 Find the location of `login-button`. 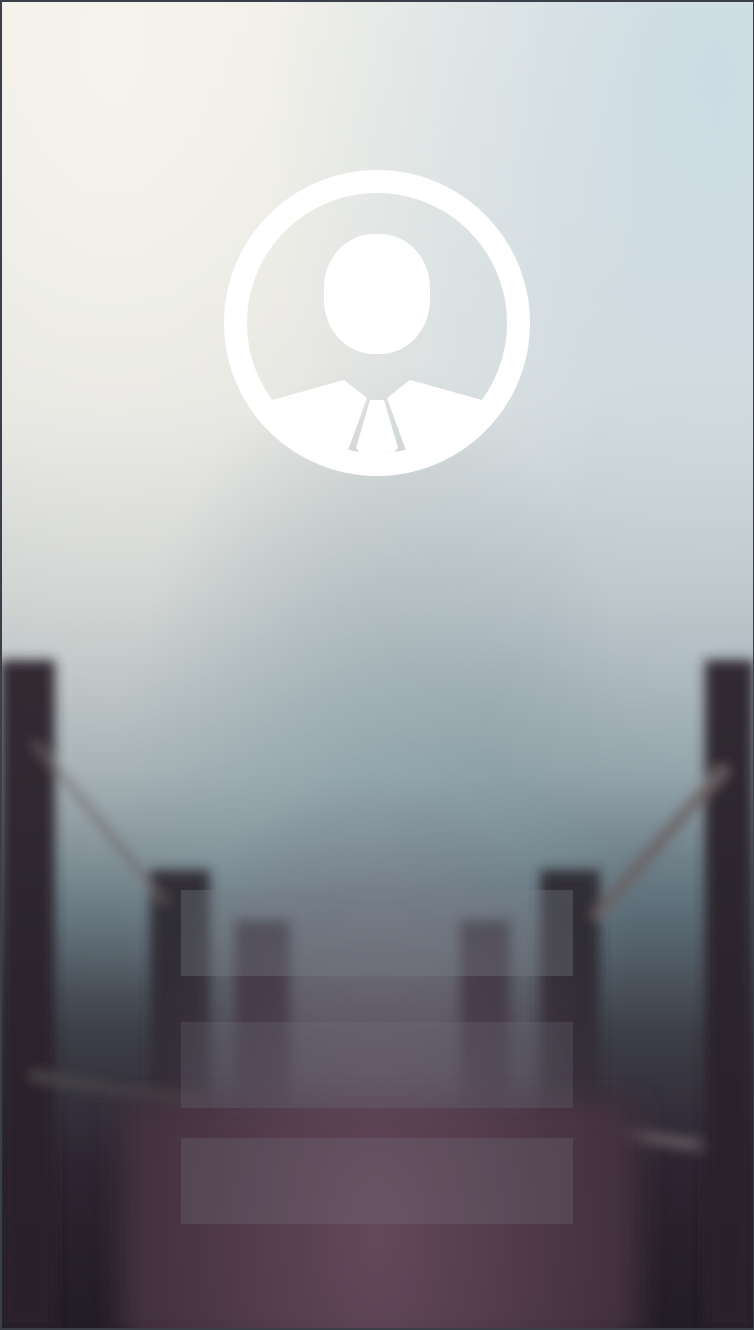

login-button is located at coordinates (377, 1181).